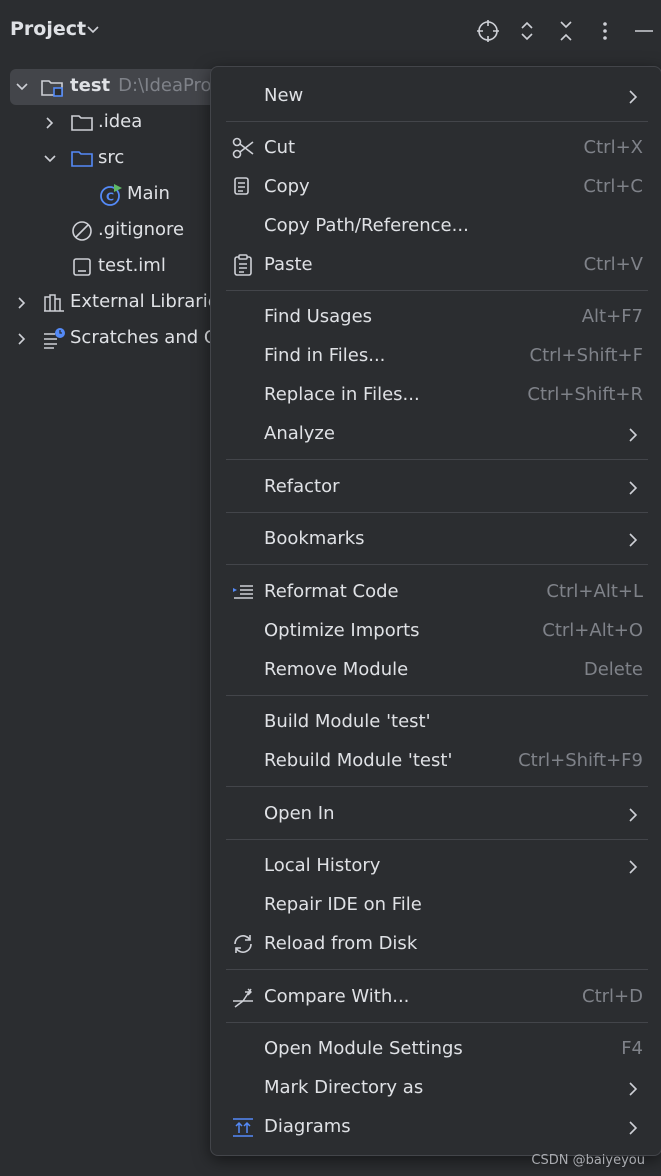  What do you see at coordinates (331, 591) in the screenshot?
I see `menu-label-reformat-code: Reformat Code` at bounding box center [331, 591].